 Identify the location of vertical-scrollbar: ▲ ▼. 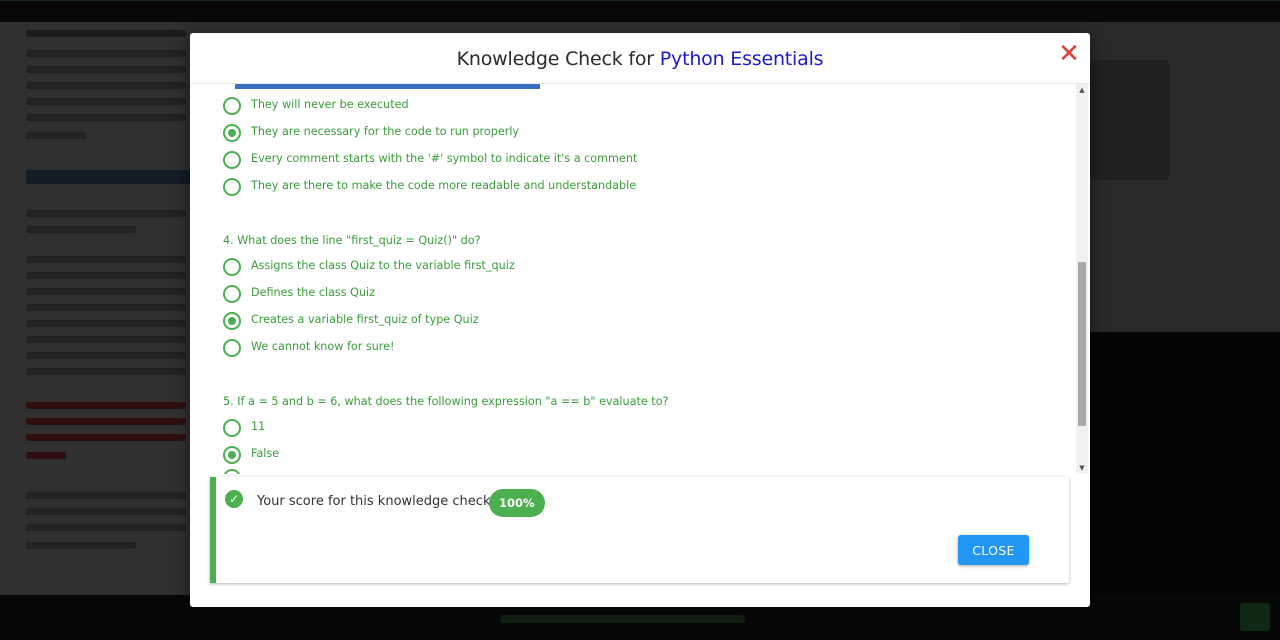
(1082, 279).